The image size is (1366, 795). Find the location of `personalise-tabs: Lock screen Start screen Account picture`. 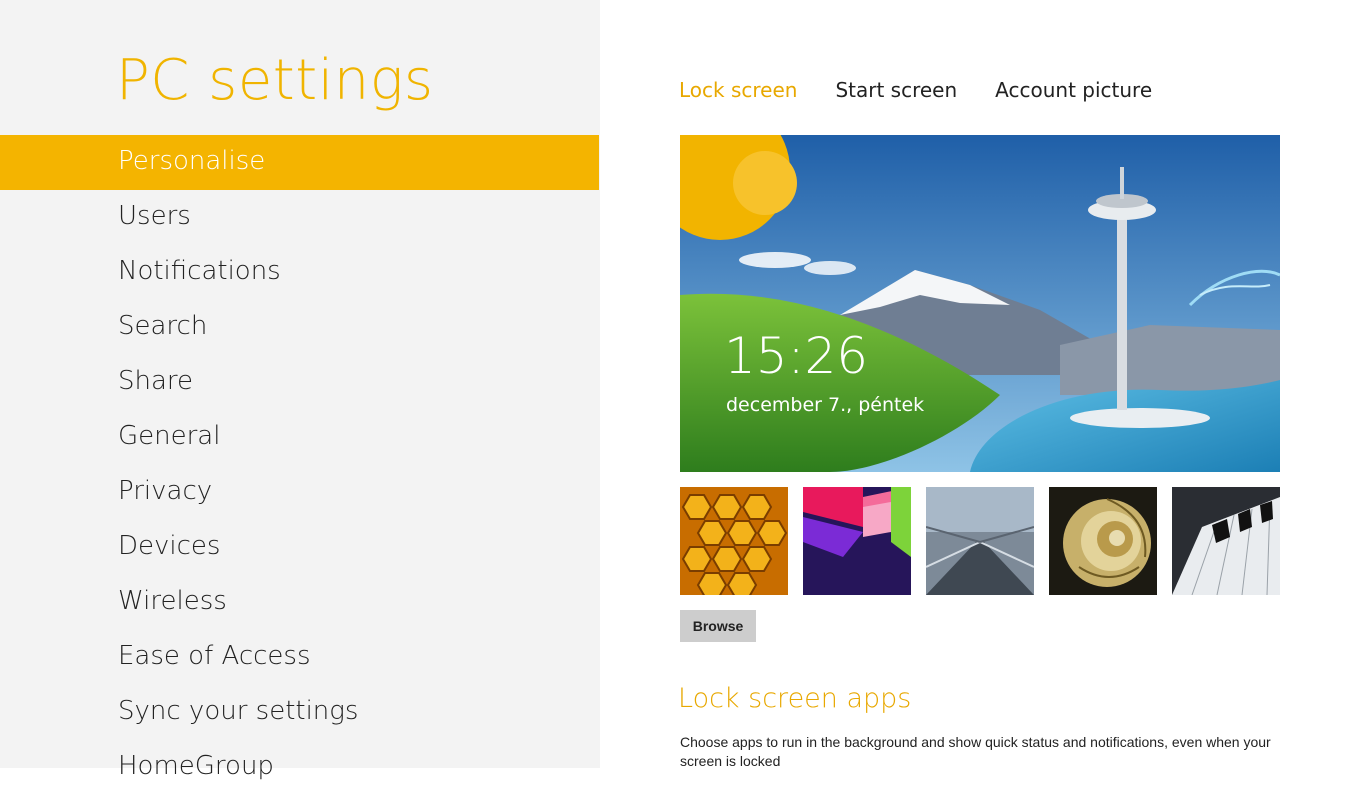

personalise-tabs: Lock screen Start screen Account picture is located at coordinates (915, 90).